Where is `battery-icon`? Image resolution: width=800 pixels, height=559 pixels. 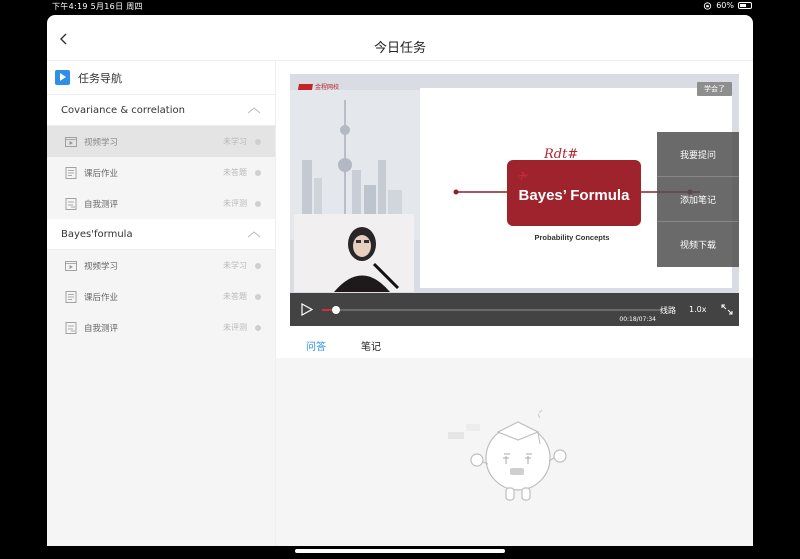
battery-icon is located at coordinates (745, 5).